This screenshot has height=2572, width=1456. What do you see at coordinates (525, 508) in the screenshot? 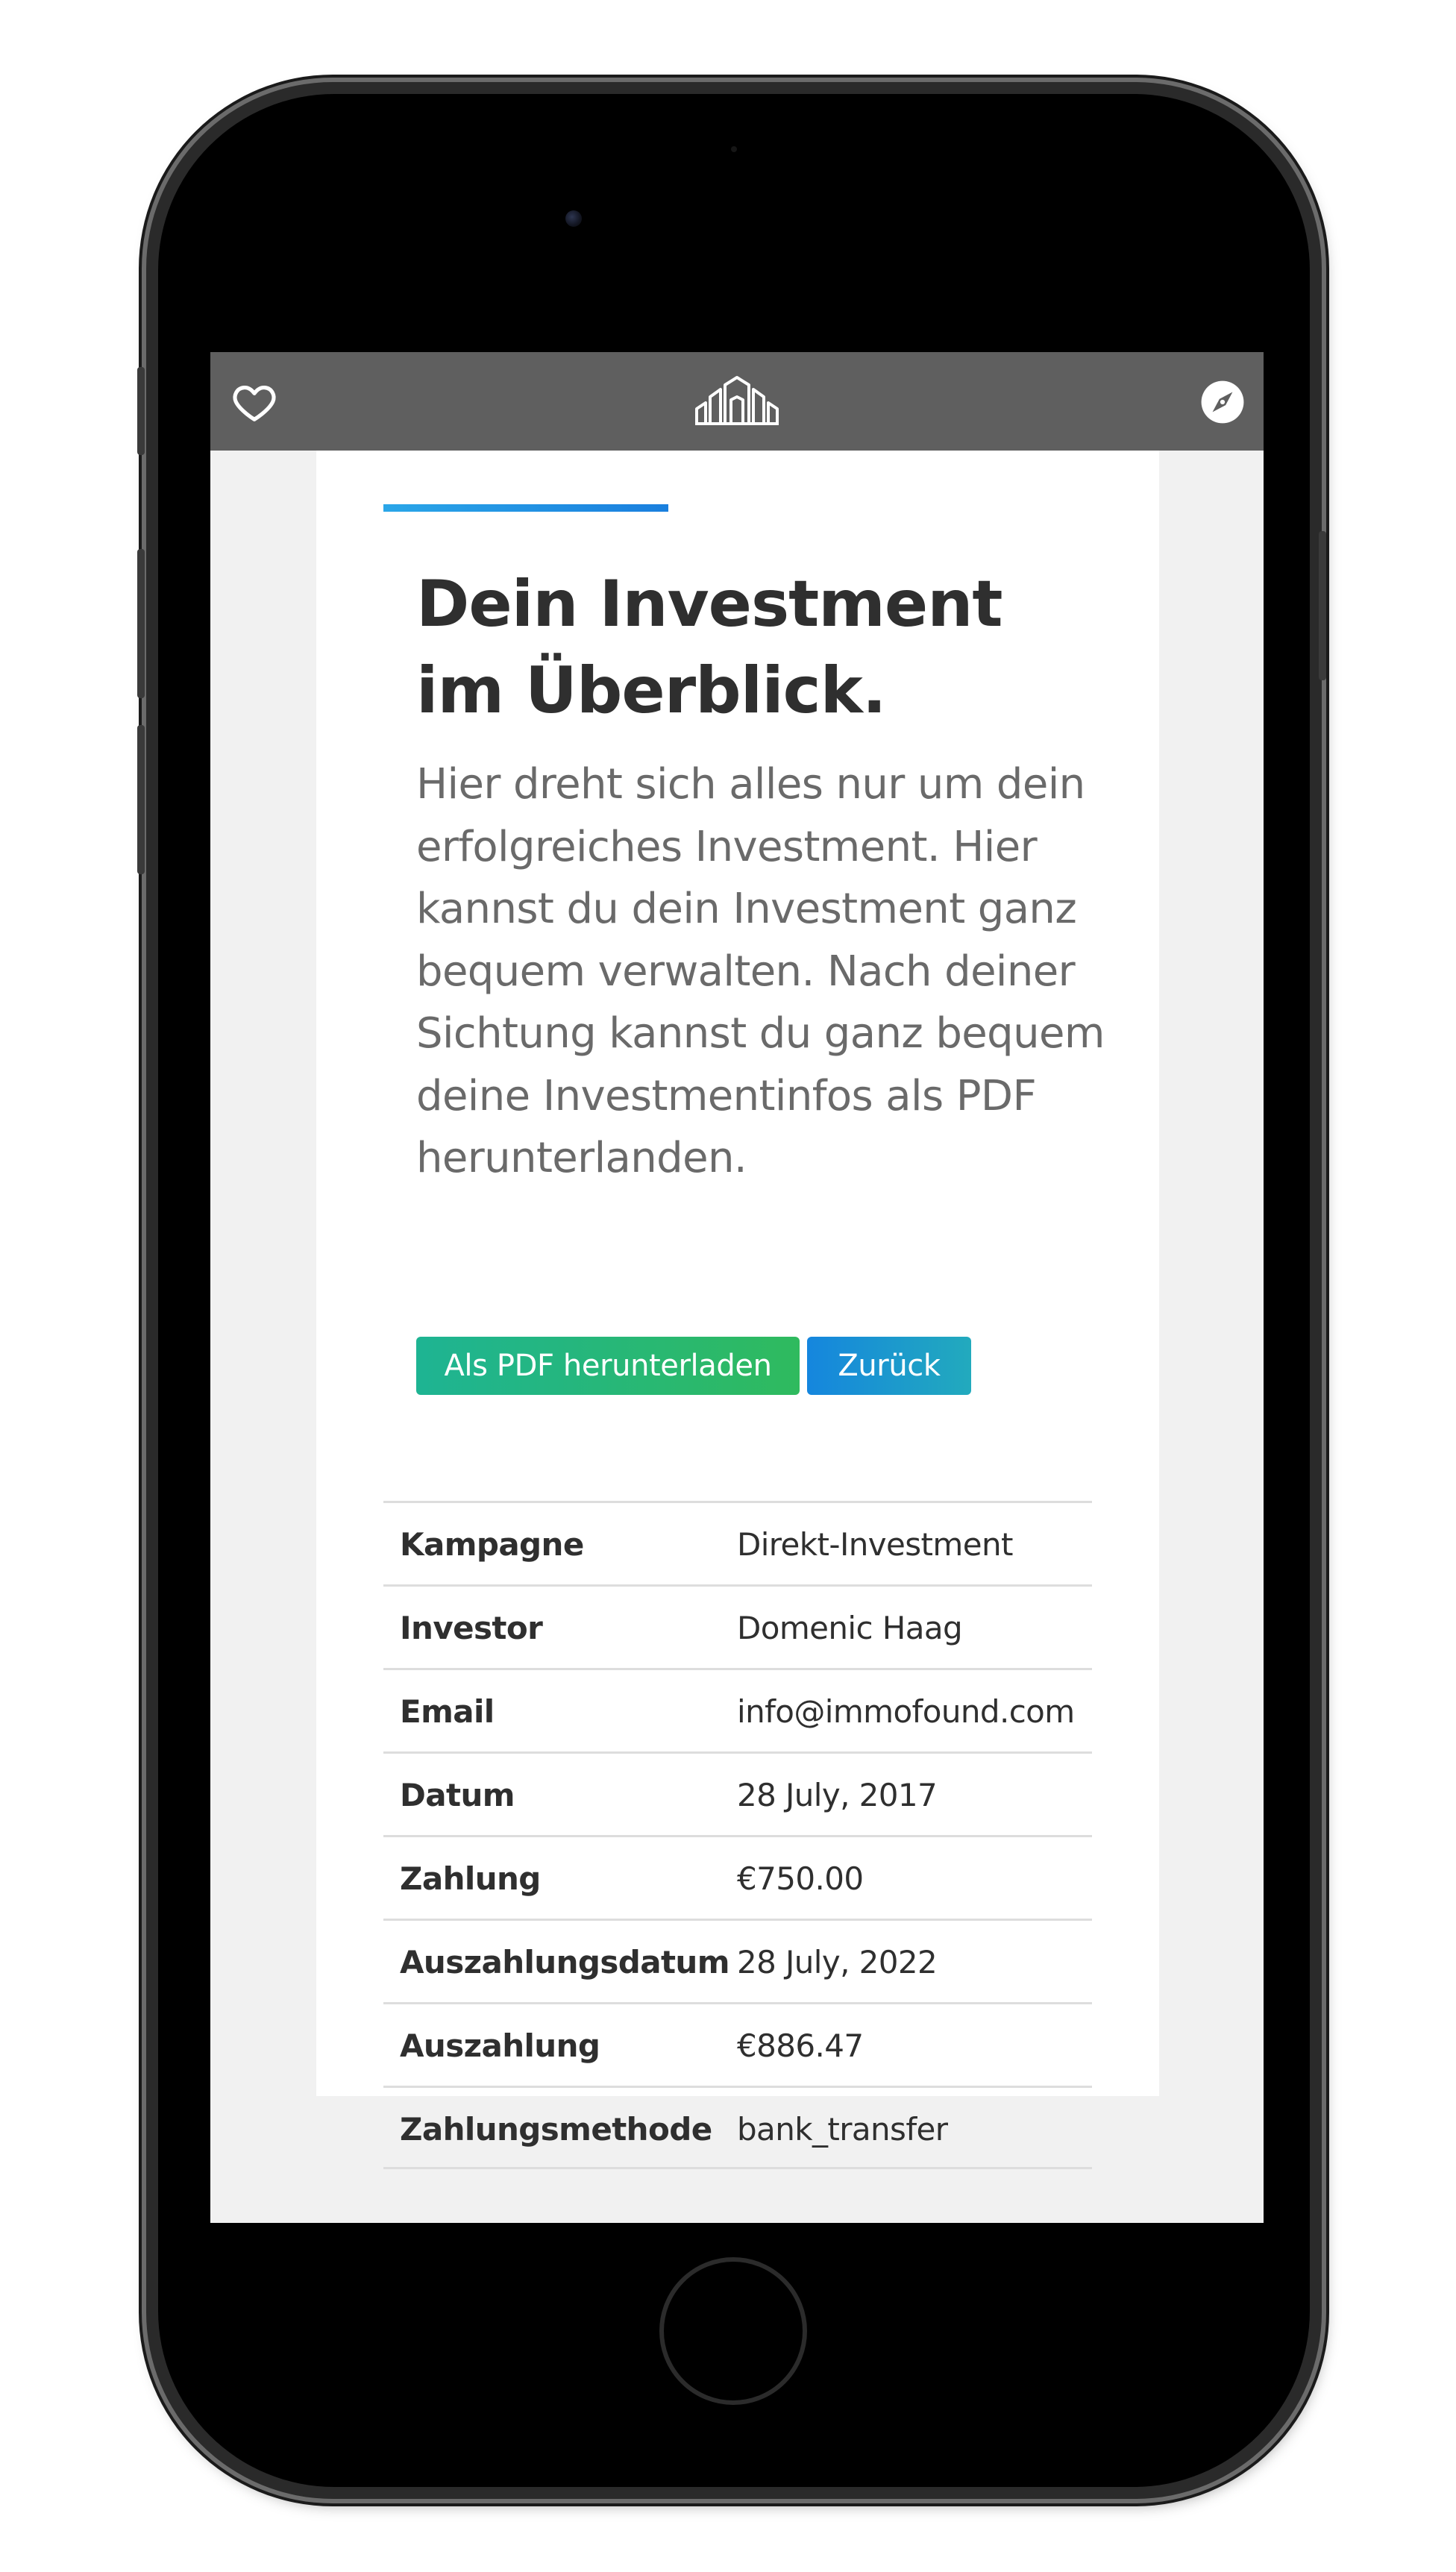
I see `accent-line` at bounding box center [525, 508].